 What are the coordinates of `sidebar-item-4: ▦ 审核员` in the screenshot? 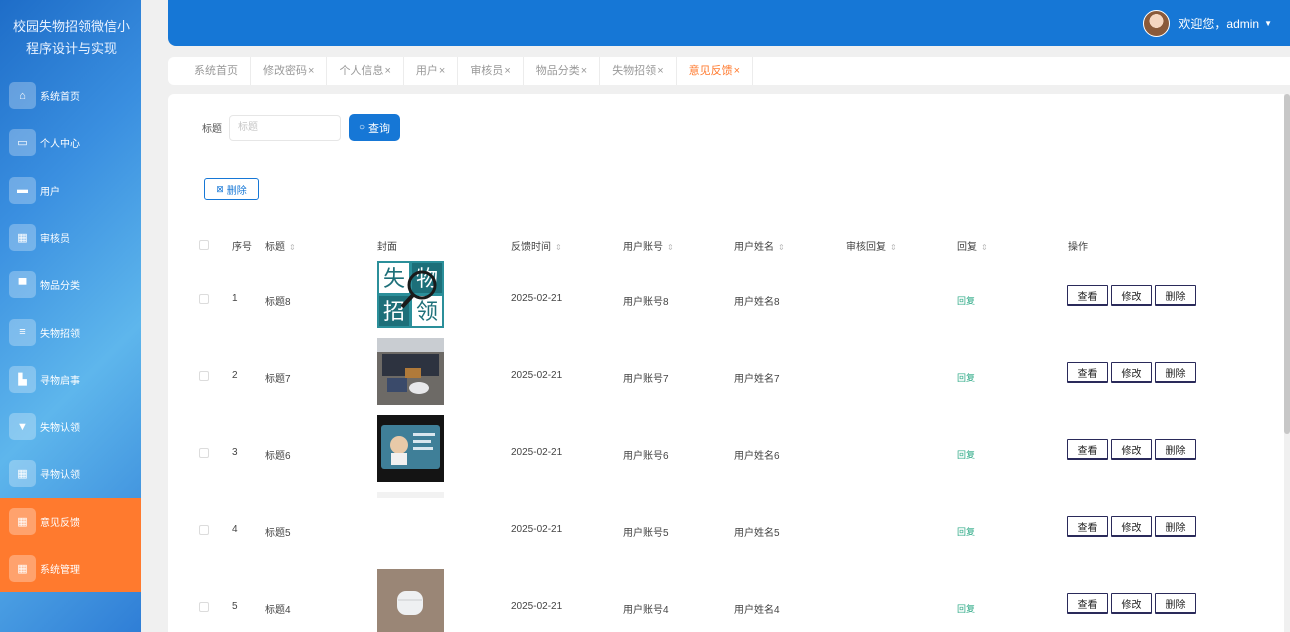 It's located at (70, 237).